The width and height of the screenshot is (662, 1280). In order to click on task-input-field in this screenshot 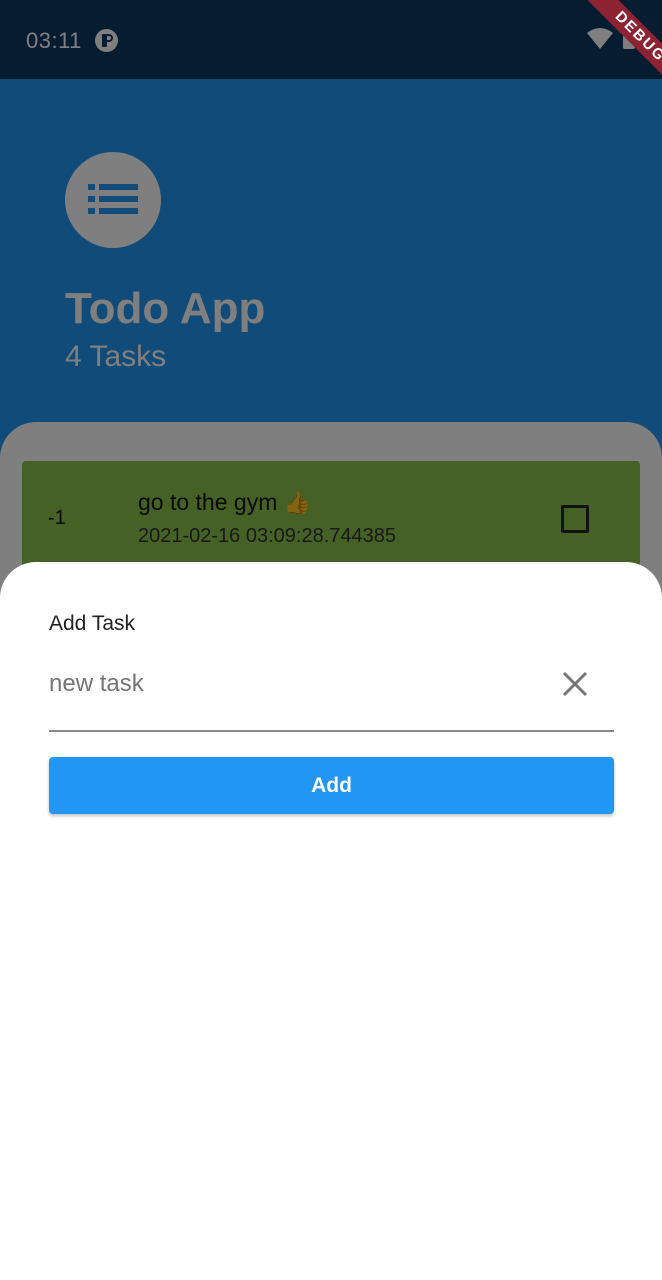, I will do `click(331, 695)`.